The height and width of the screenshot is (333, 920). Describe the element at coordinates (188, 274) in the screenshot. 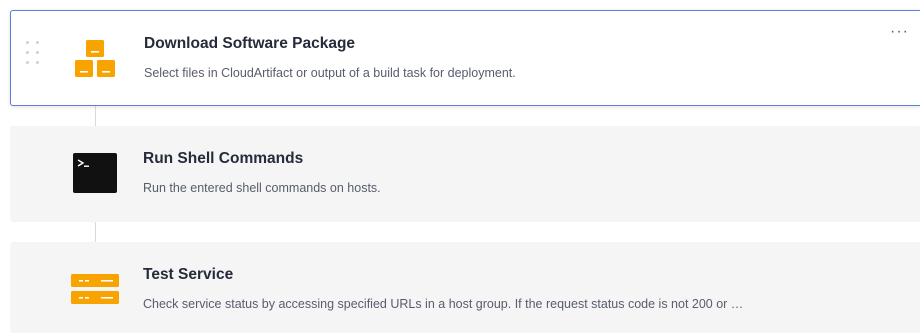

I see `step-title: Test Service` at that location.